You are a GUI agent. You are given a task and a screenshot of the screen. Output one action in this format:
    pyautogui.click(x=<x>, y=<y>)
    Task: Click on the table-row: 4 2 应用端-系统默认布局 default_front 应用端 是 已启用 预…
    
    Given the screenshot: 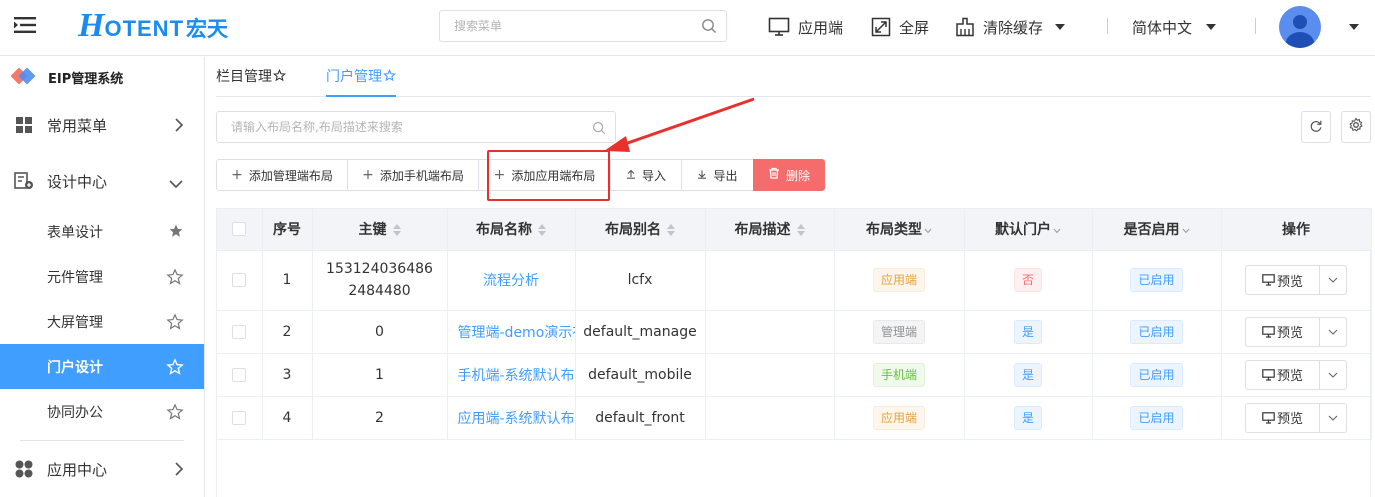 What is the action you would take?
    pyautogui.click(x=794, y=418)
    